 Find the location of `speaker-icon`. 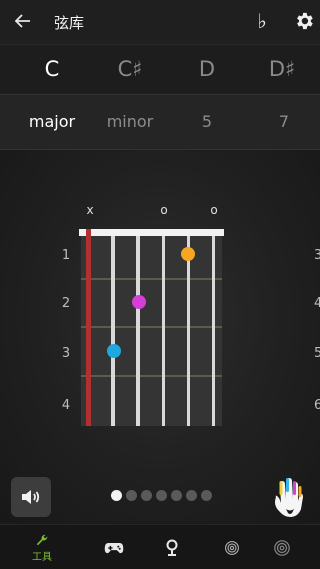

speaker-icon is located at coordinates (31, 497).